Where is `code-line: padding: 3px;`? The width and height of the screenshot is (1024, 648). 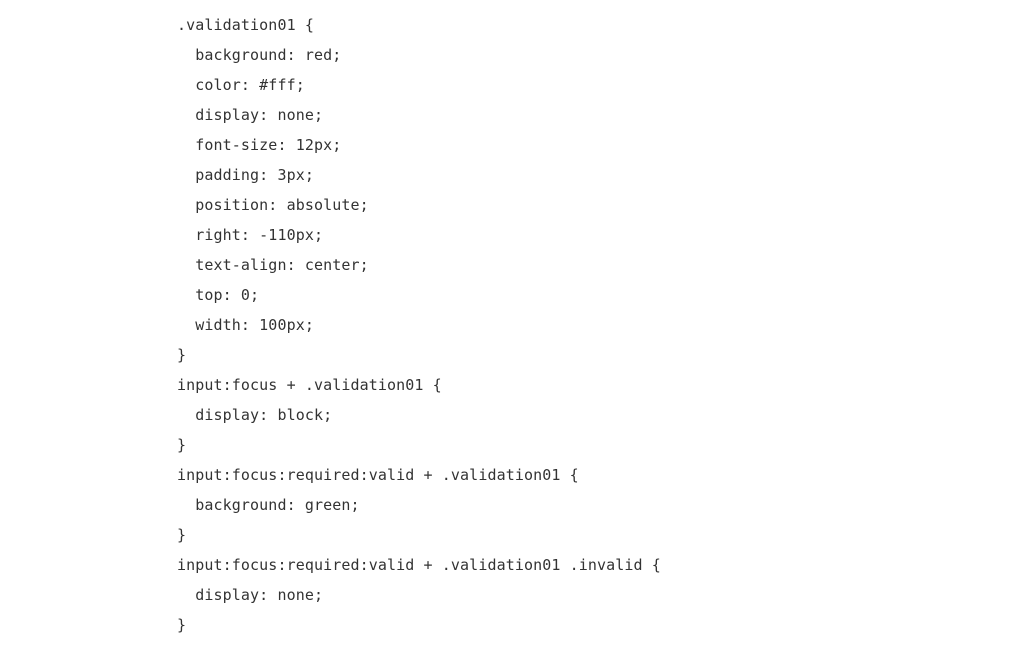 code-line: padding: 3px; is located at coordinates (245, 175).